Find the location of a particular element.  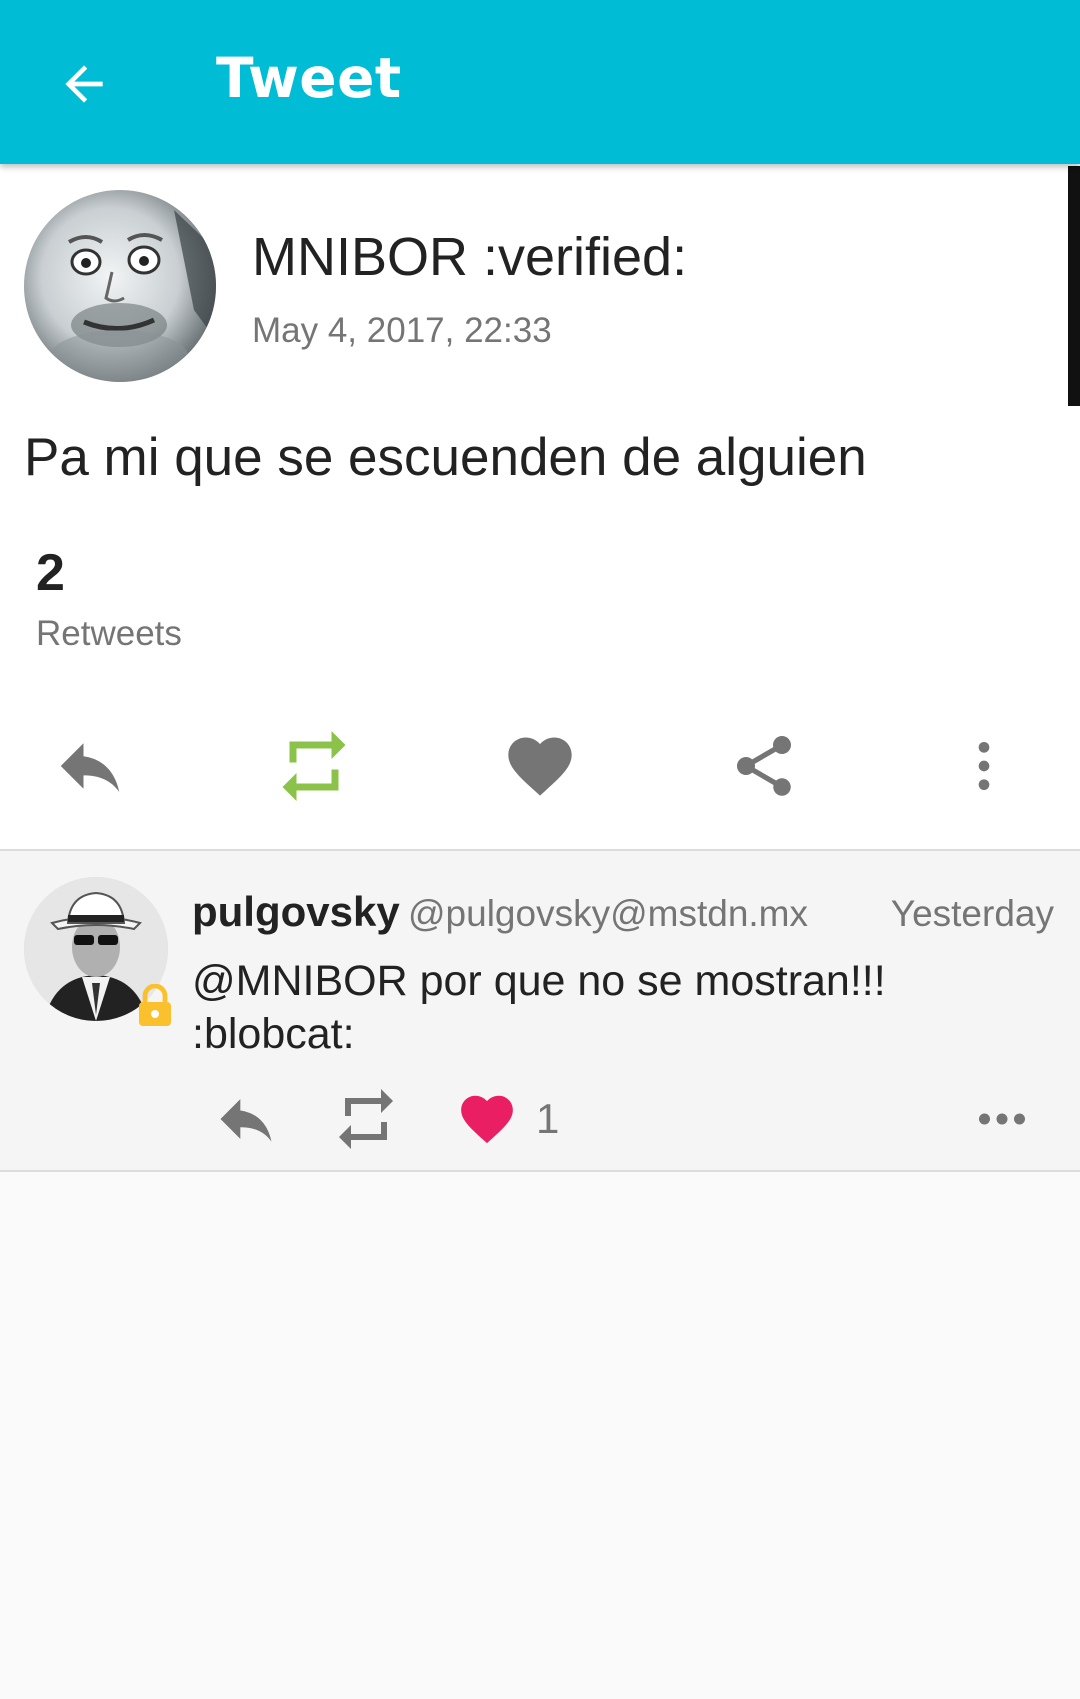

arrow-back-icon is located at coordinates (84, 84).